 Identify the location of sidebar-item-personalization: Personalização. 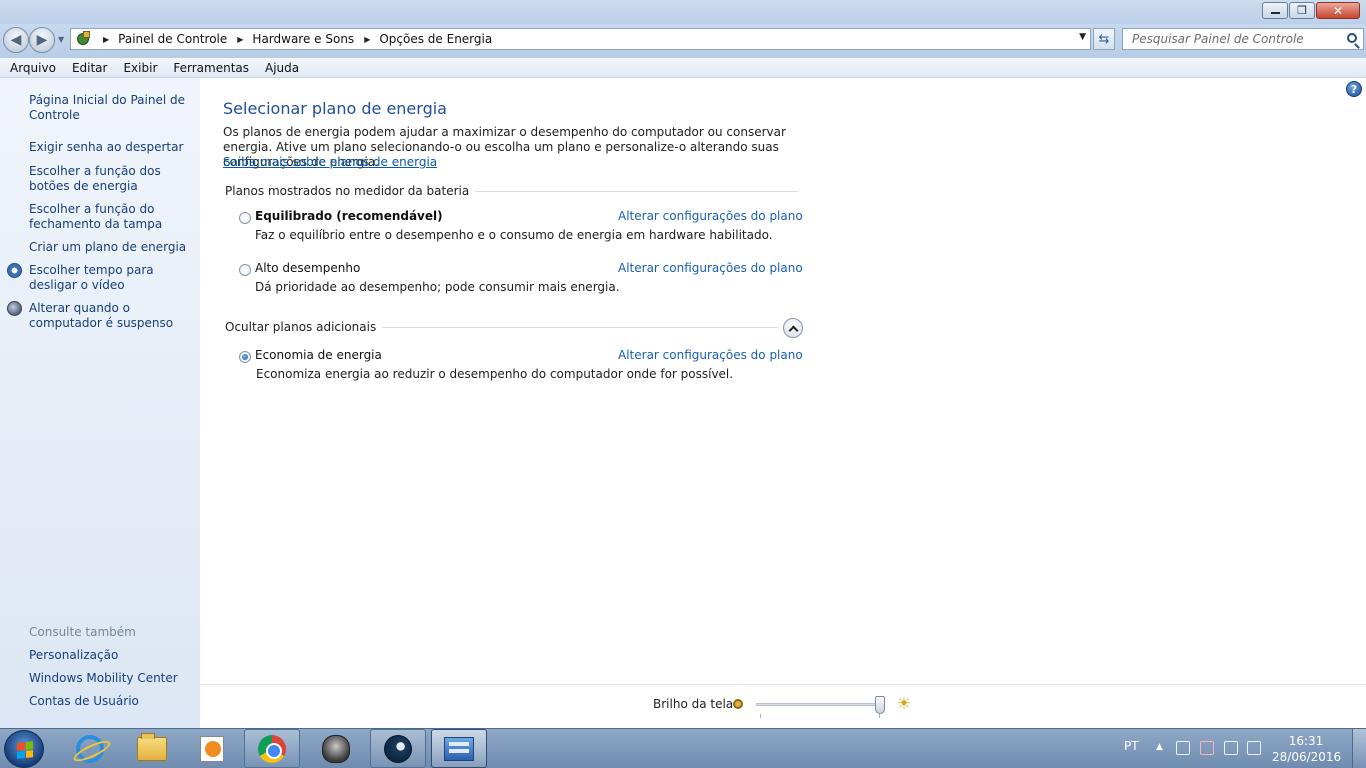
(113, 655).